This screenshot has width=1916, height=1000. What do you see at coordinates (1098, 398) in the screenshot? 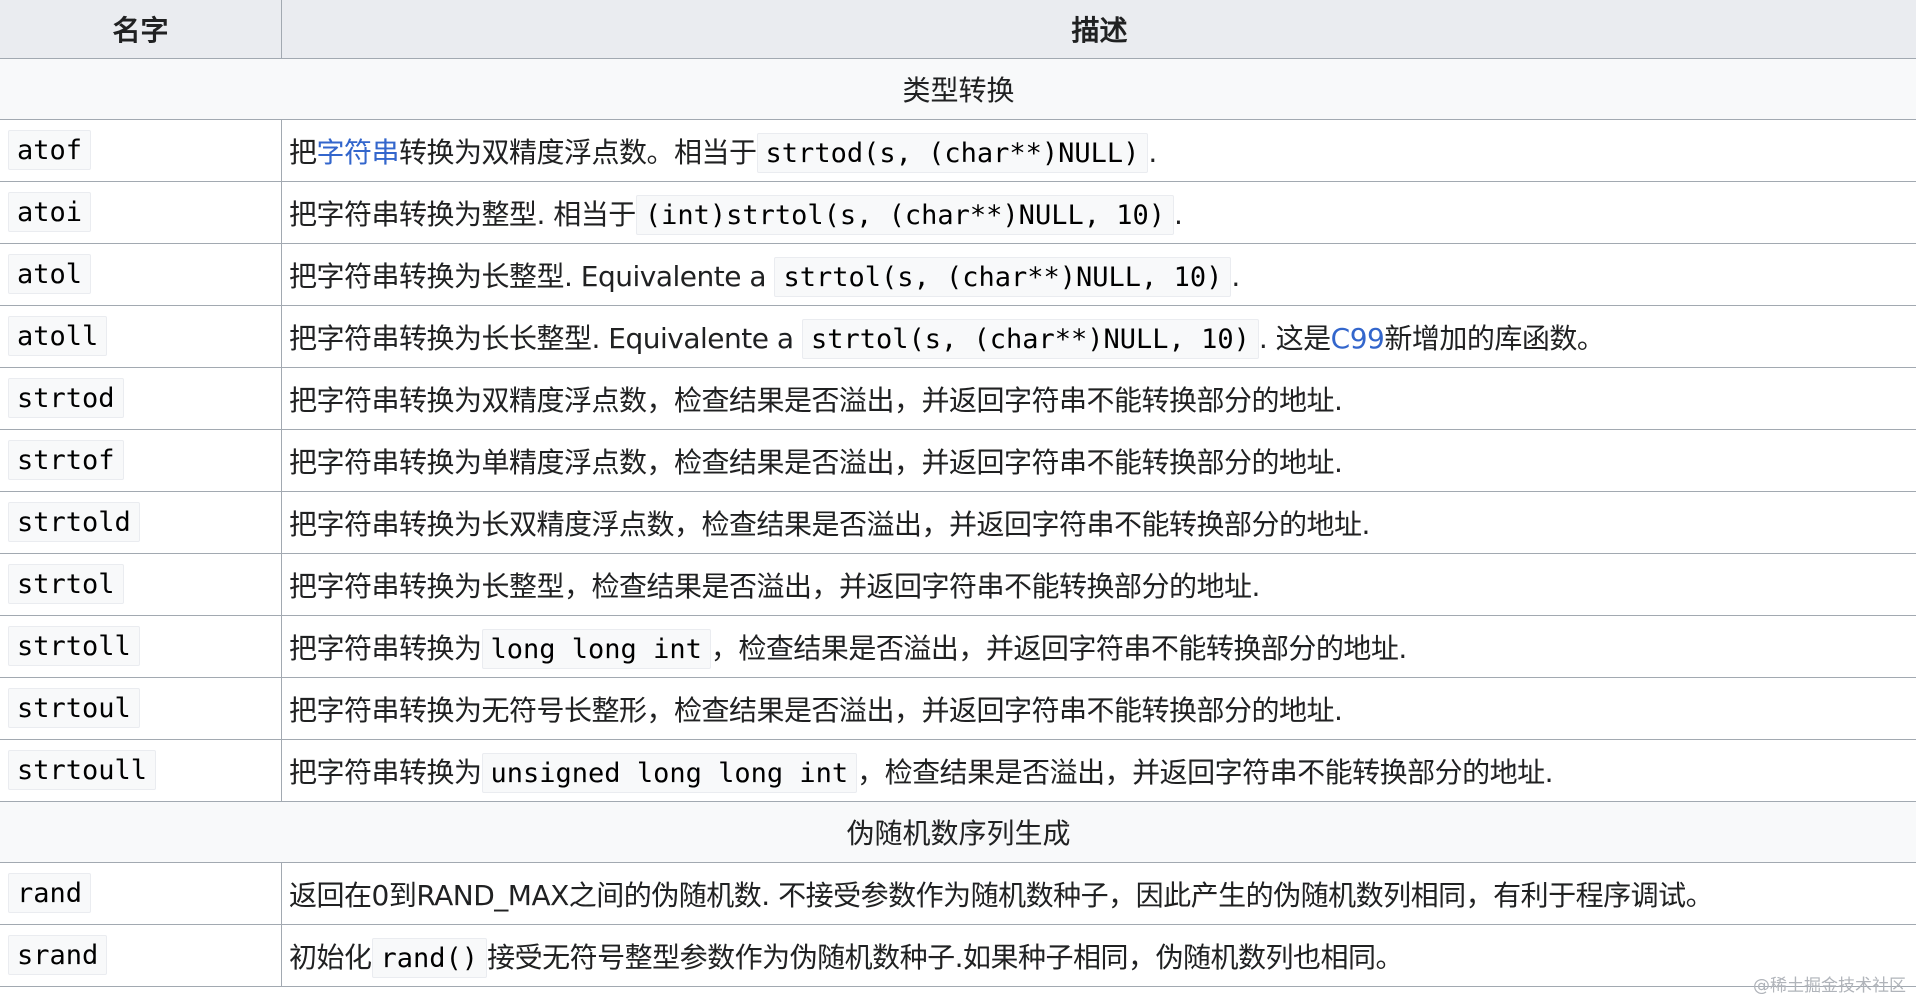
I see `description-cell: 把字符串转换为双精度浮点数，检查结果是否溢出，并返回字符串不能转换部分的地址.` at bounding box center [1098, 398].